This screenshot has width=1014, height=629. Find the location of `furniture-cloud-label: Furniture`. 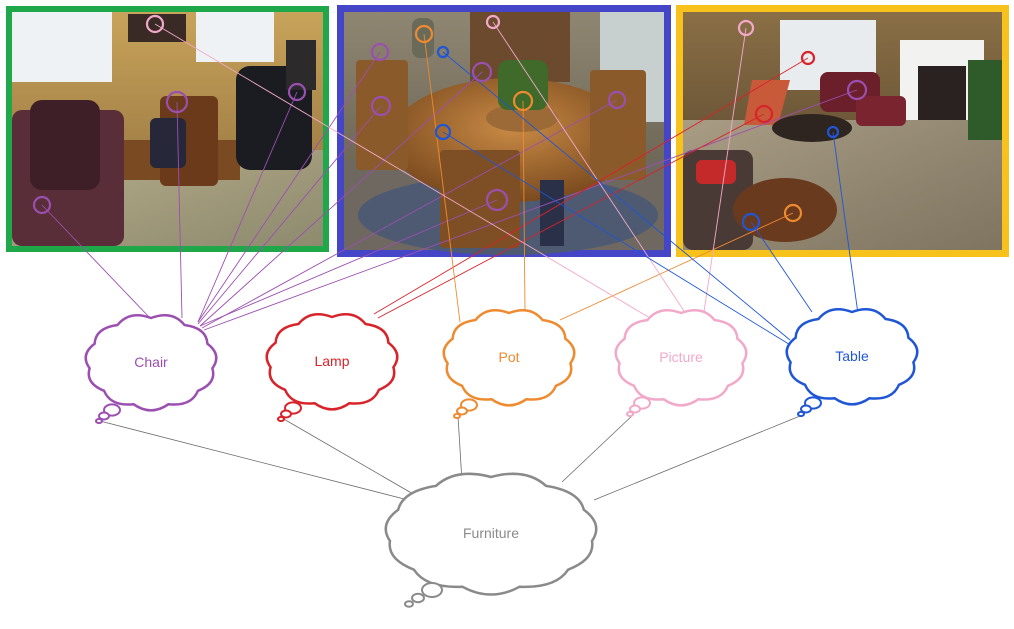

furniture-cloud-label: Furniture is located at coordinates (491, 533).